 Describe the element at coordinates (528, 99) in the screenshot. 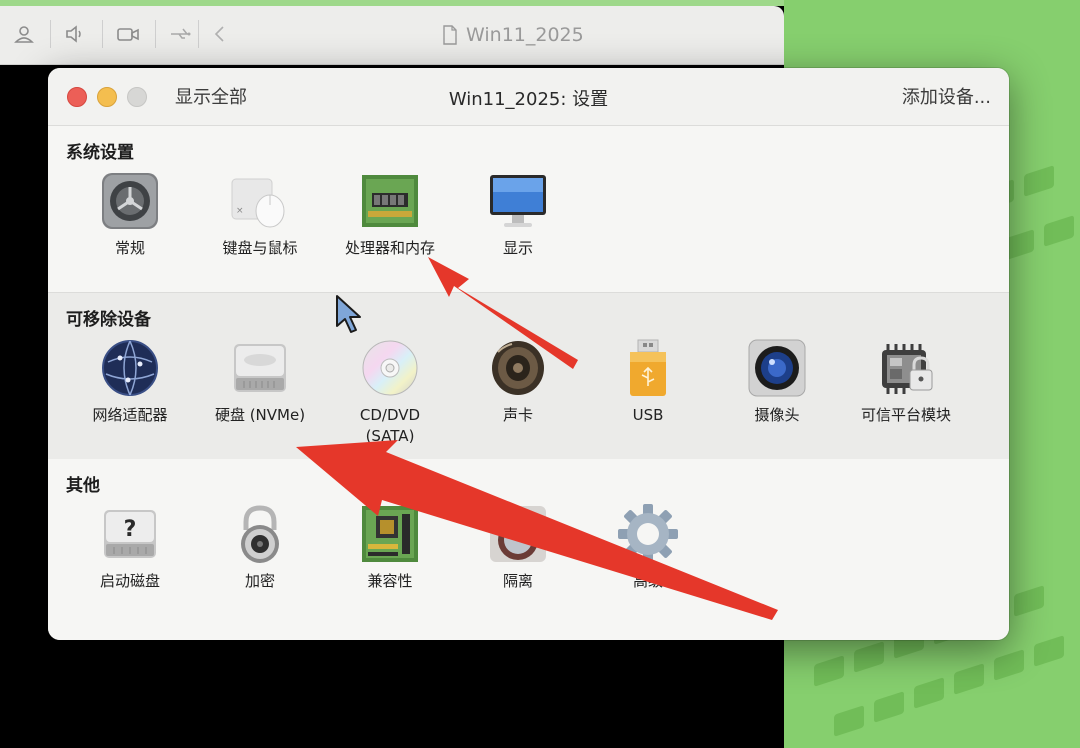

I see `dialog-title: Win11_2025: 设置` at that location.